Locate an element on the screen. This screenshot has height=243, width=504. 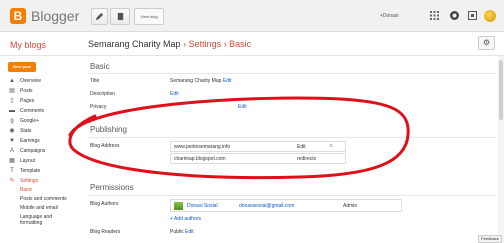
my-blogs-link: My blogs is located at coordinates (28, 45).